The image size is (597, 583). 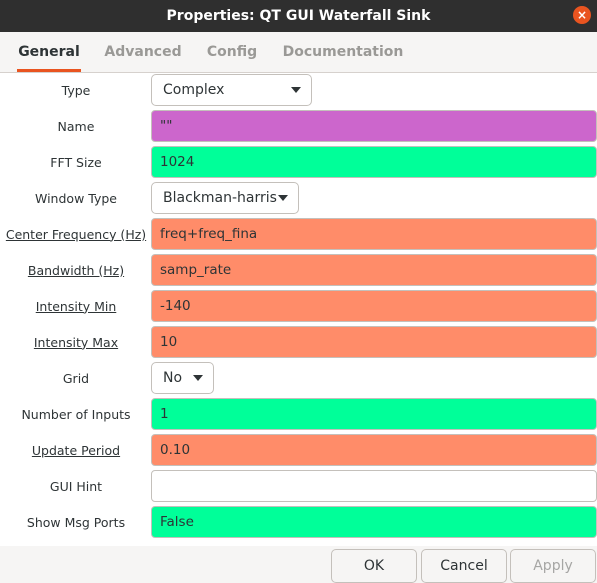 I want to click on grid-label: Grid, so click(x=76, y=378).